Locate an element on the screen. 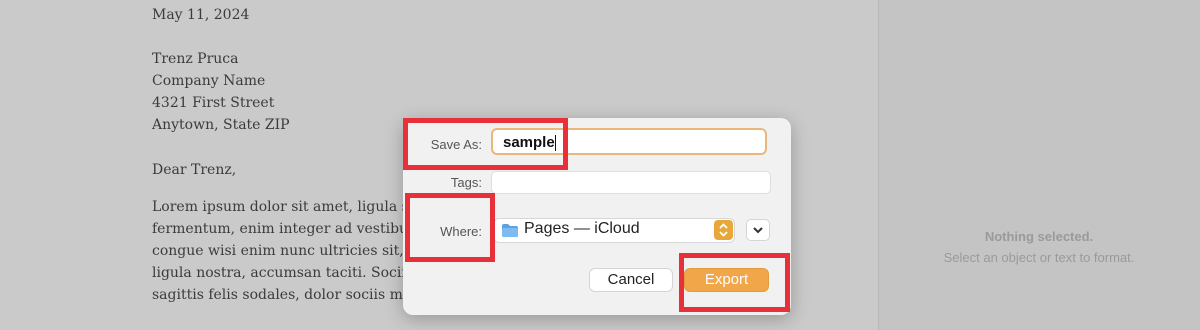 This screenshot has width=1200, height=330. cancel-button: Cancel is located at coordinates (631, 280).